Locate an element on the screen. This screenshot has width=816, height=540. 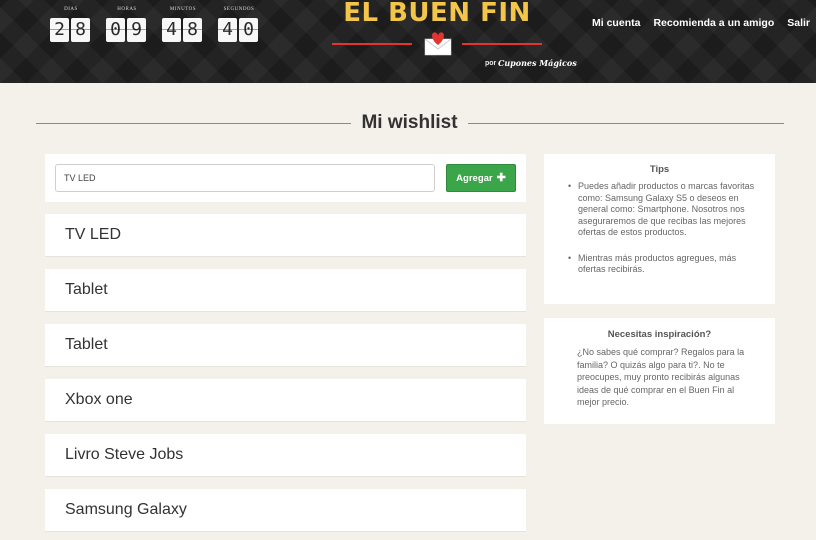
add-button: Agregar ✚ is located at coordinates (481, 178).